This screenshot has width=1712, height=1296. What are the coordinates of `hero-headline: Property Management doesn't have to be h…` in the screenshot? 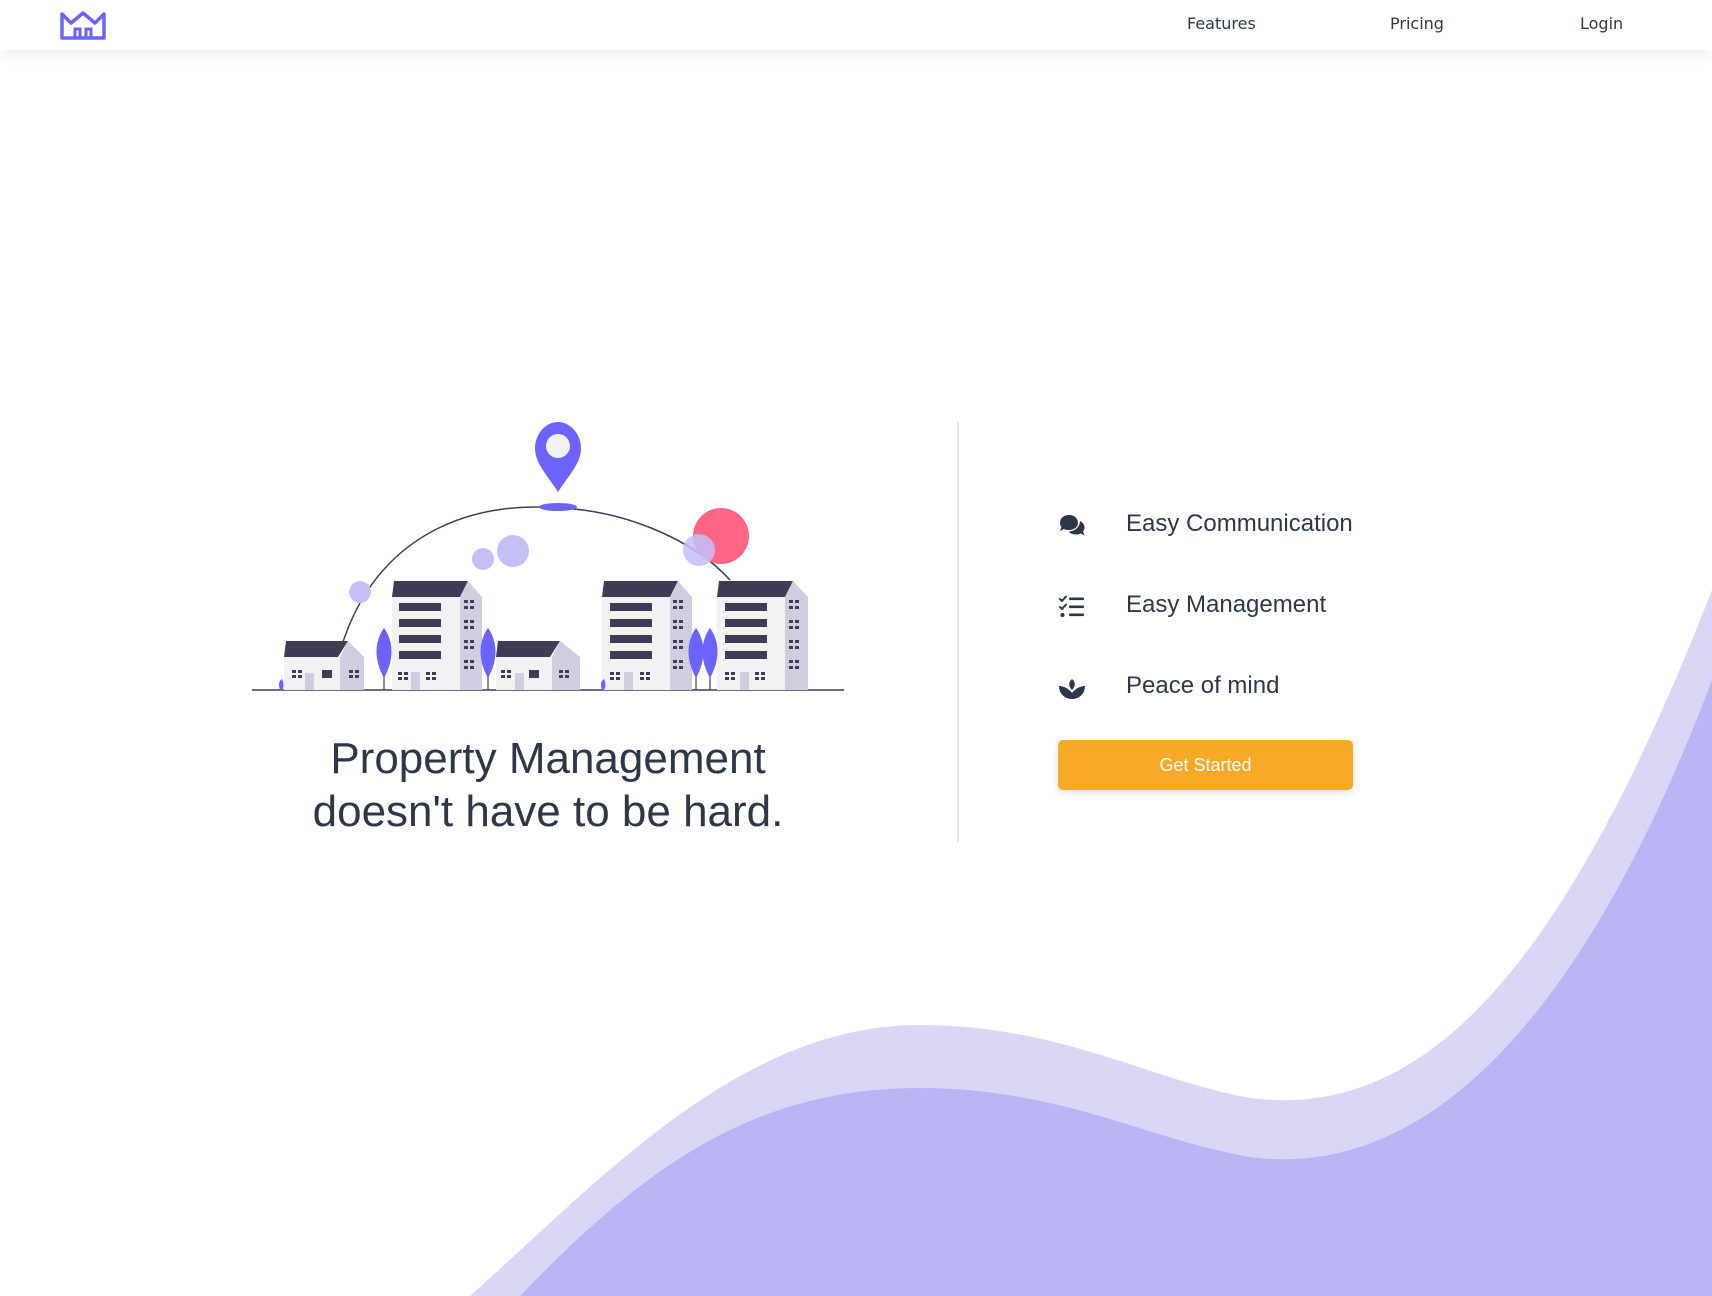 It's located at (548, 785).